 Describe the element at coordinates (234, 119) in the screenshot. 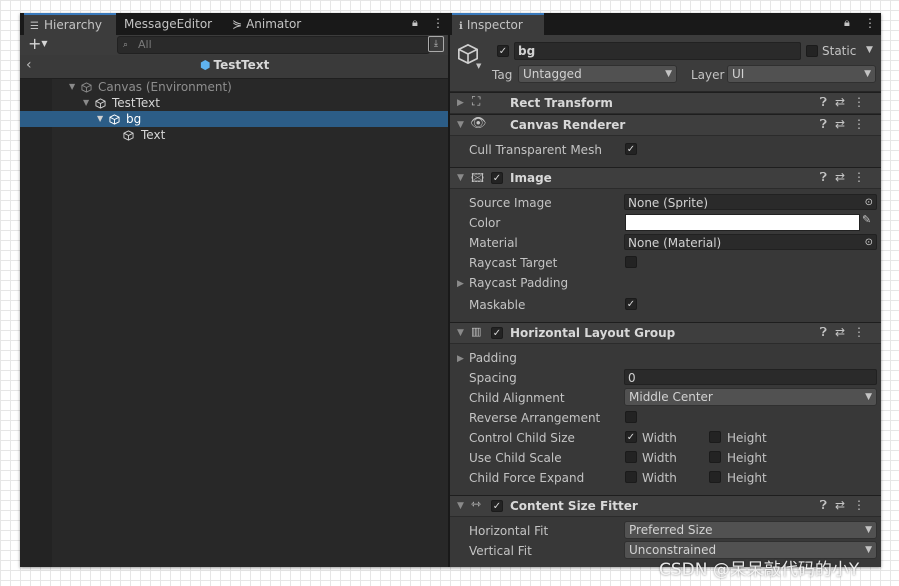

I see `tree-item-bg-selected: ▼ bg` at that location.